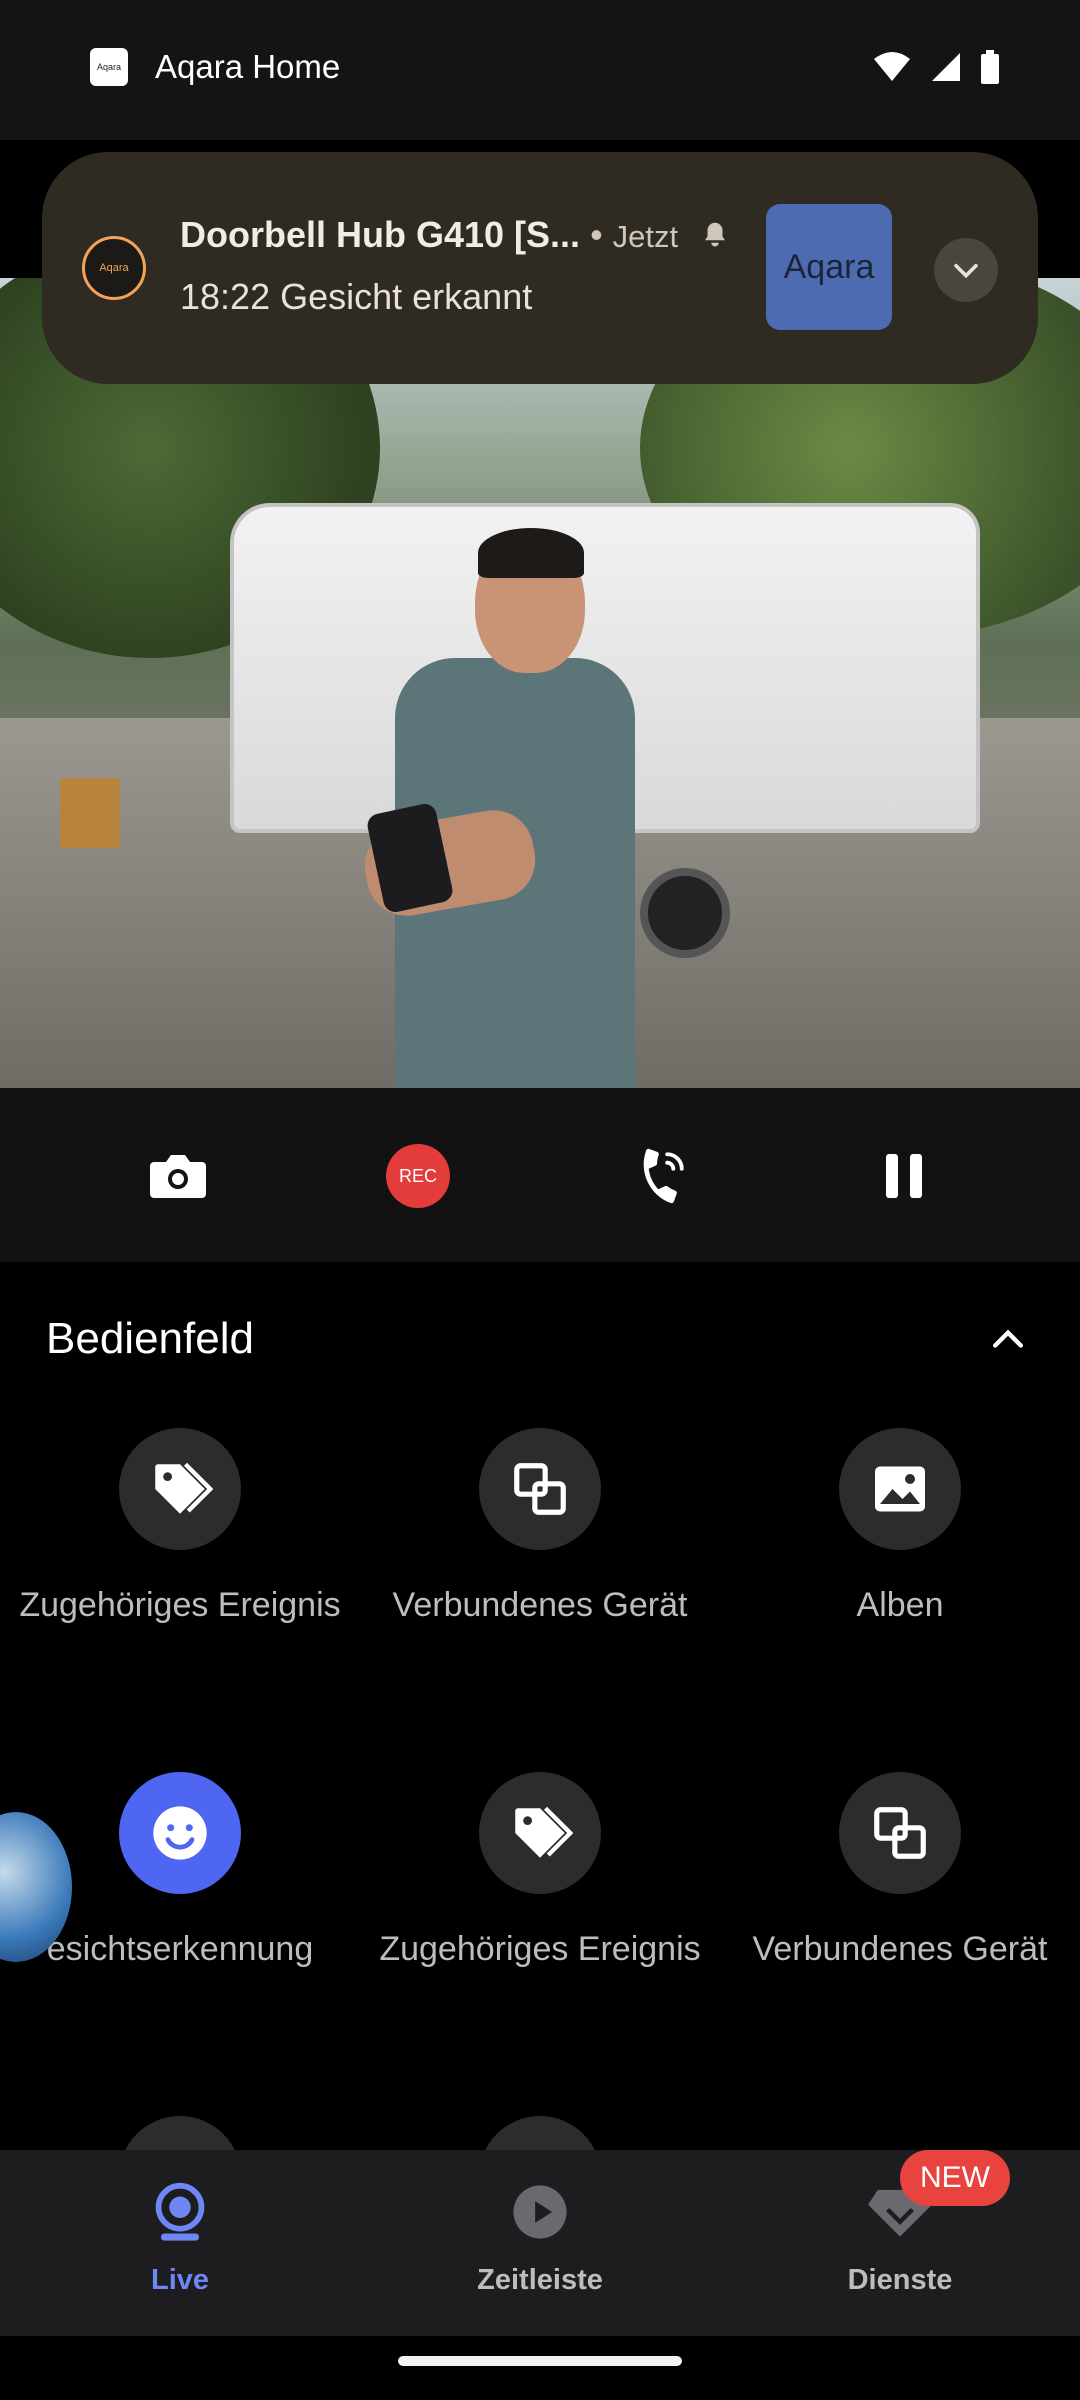 The image size is (1080, 2400). I want to click on notification-title: Doorbell Hub G410 [S... • Jetzt, so click(455, 236).